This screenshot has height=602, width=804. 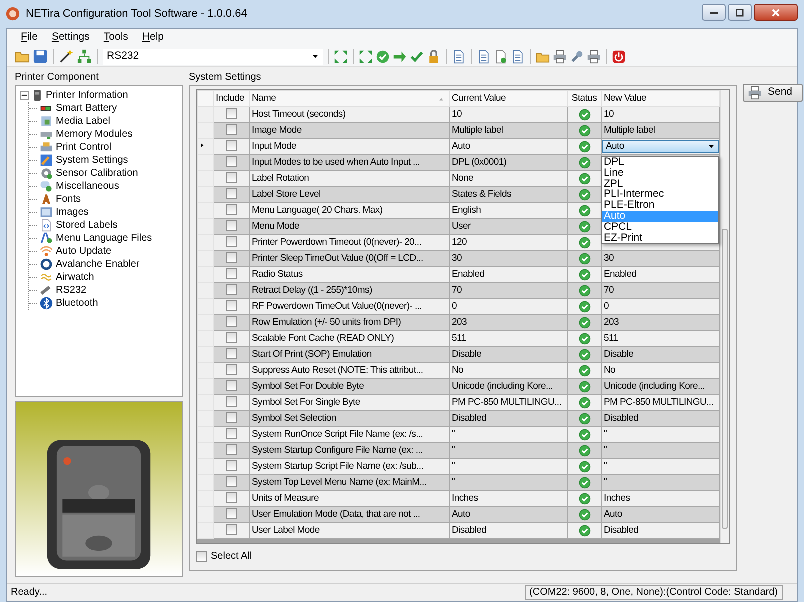 I want to click on menu-item: Help, so click(x=153, y=38).